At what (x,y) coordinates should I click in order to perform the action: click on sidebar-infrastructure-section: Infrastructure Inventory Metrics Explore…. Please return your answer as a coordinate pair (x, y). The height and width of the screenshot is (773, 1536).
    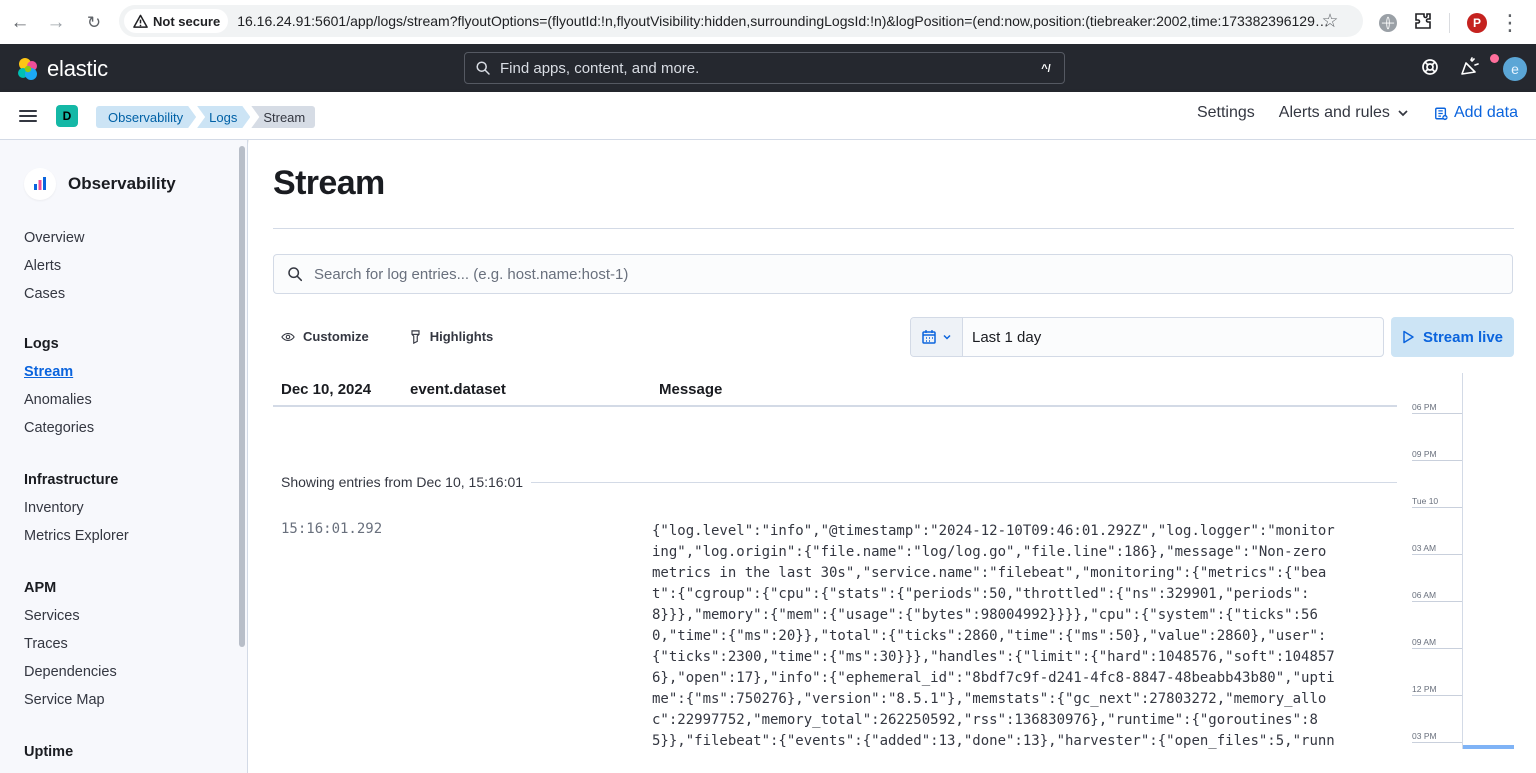
    Looking at the image, I should click on (76, 508).